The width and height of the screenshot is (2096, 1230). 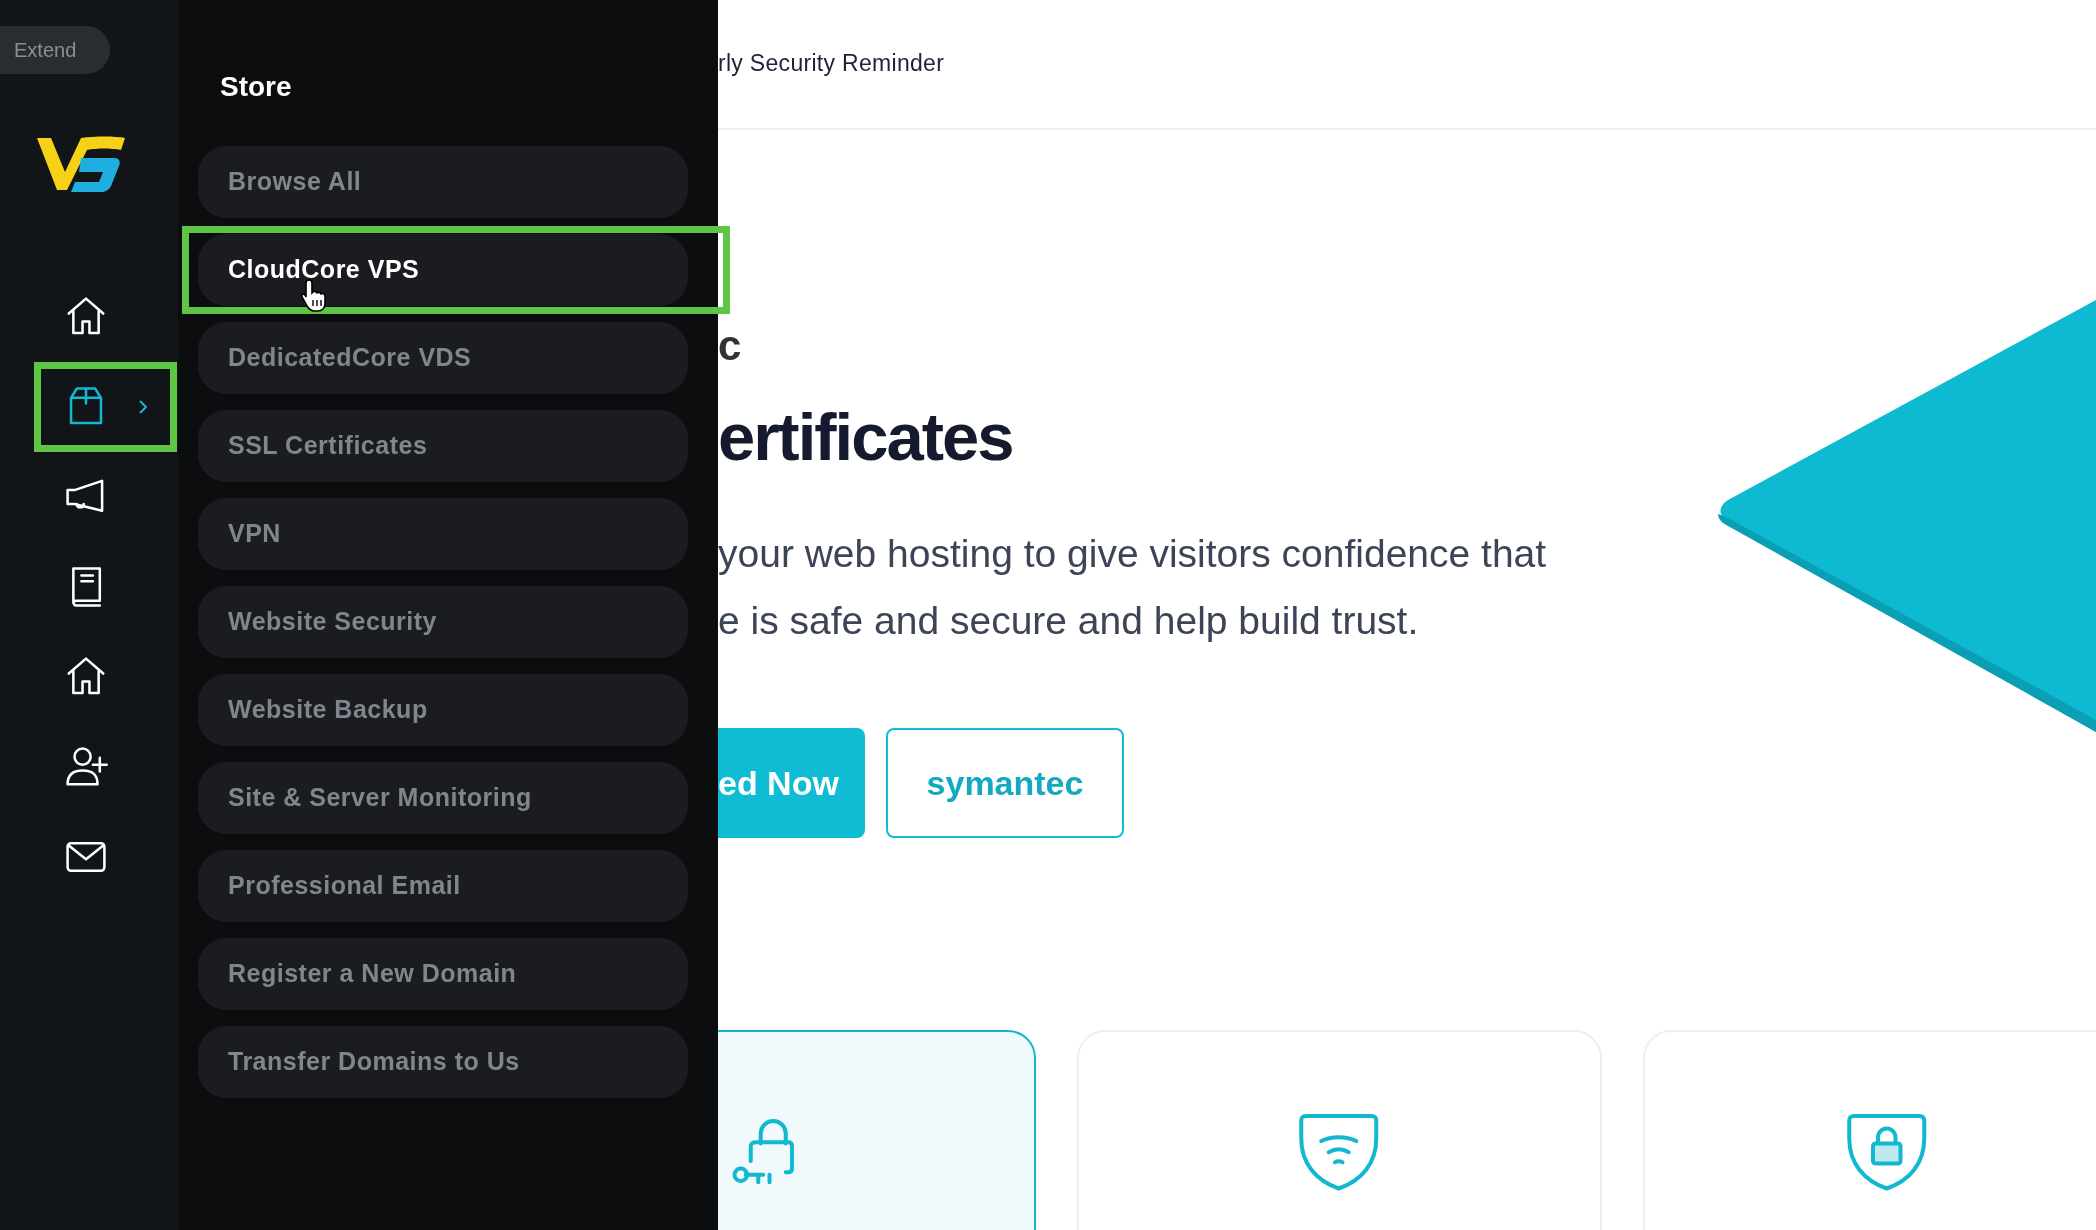 I want to click on hero-title: ertificates, so click(x=866, y=436).